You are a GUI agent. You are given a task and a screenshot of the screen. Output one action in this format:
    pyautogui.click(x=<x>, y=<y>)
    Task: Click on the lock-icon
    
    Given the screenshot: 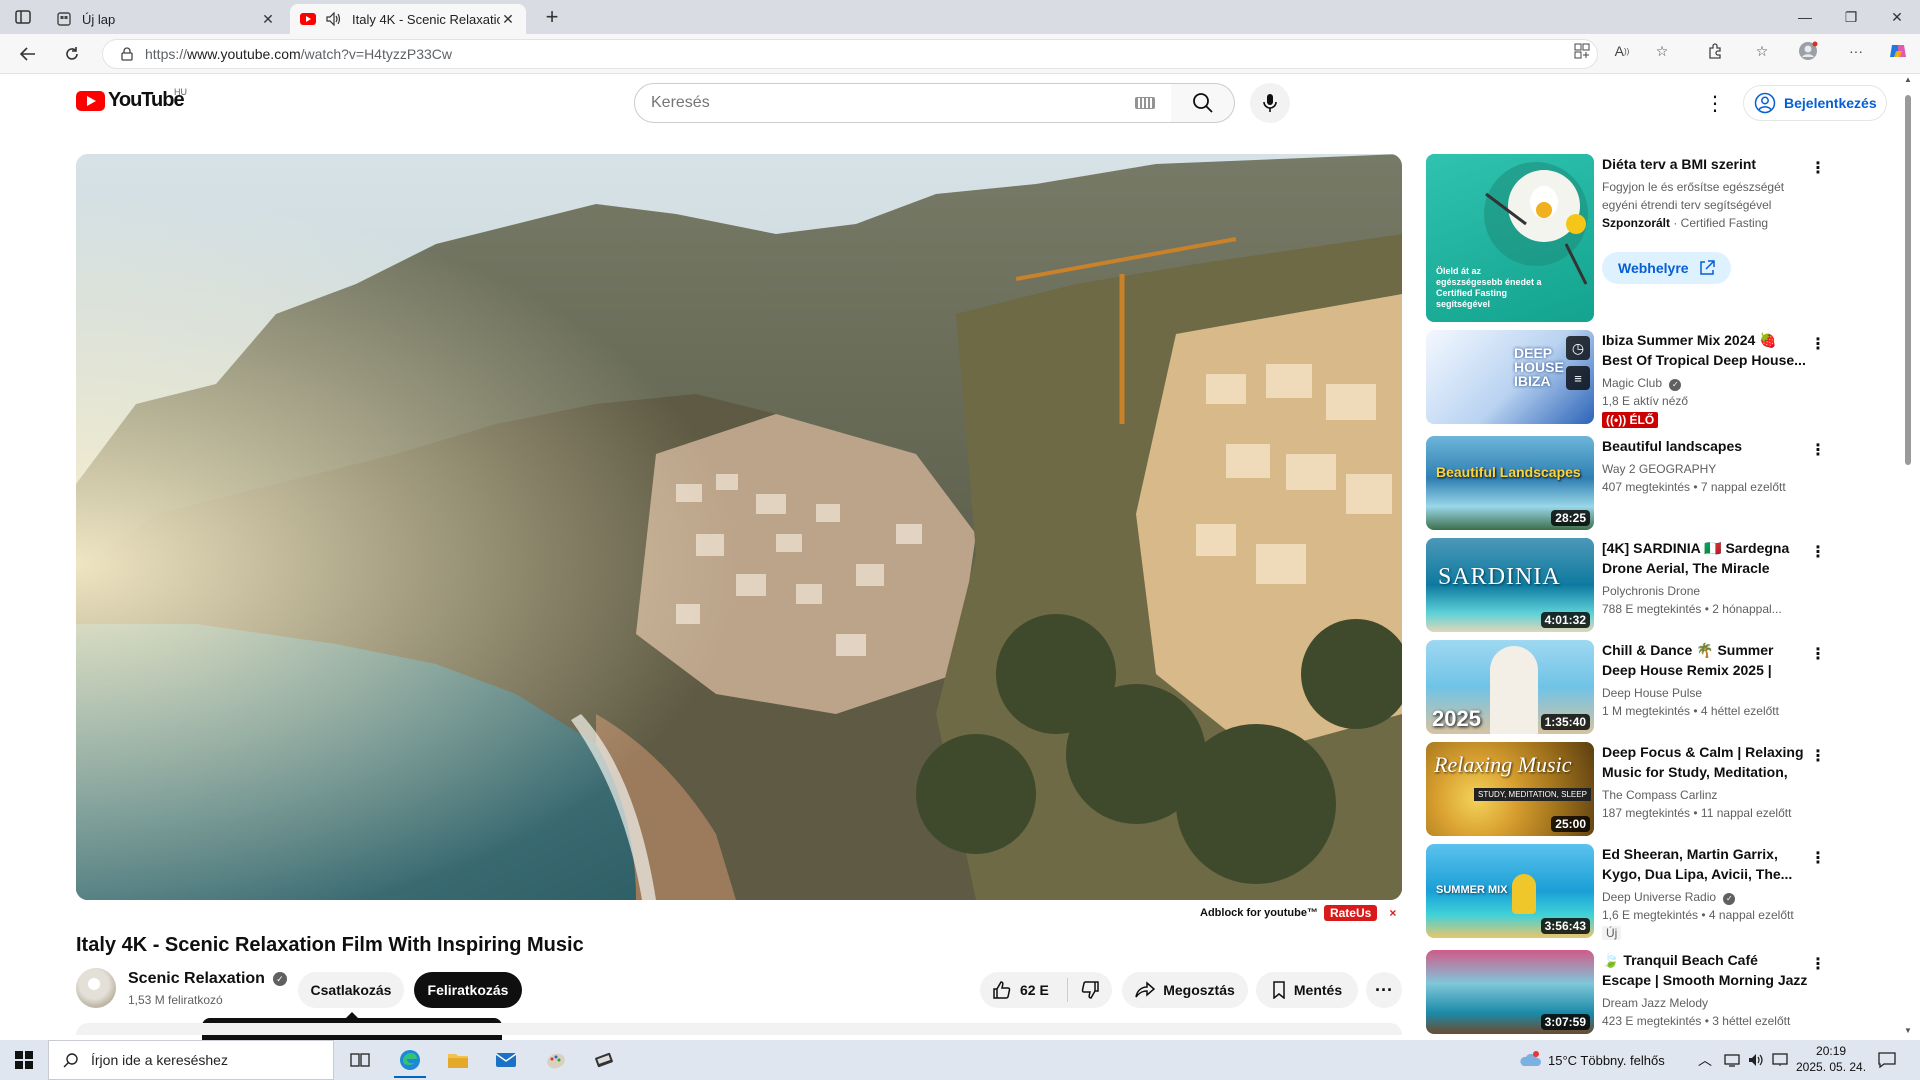 What is the action you would take?
    pyautogui.click(x=127, y=54)
    